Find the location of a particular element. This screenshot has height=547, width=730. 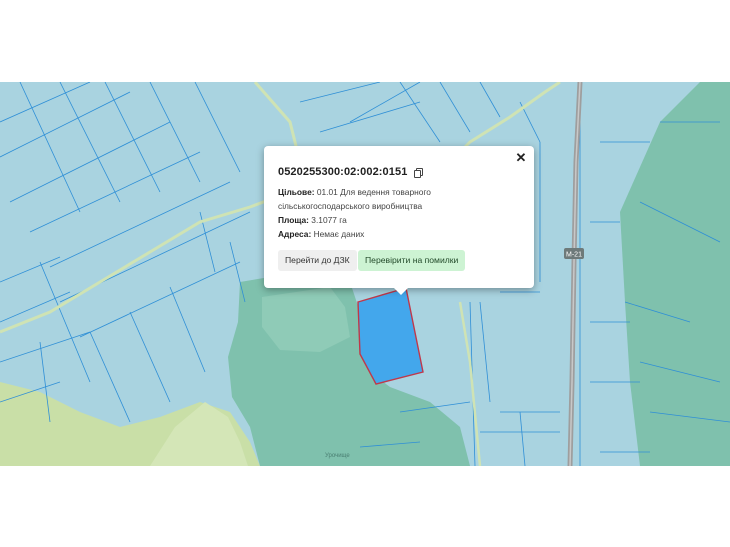

area-row: Площа: 3.1077 га is located at coordinates (401, 221).